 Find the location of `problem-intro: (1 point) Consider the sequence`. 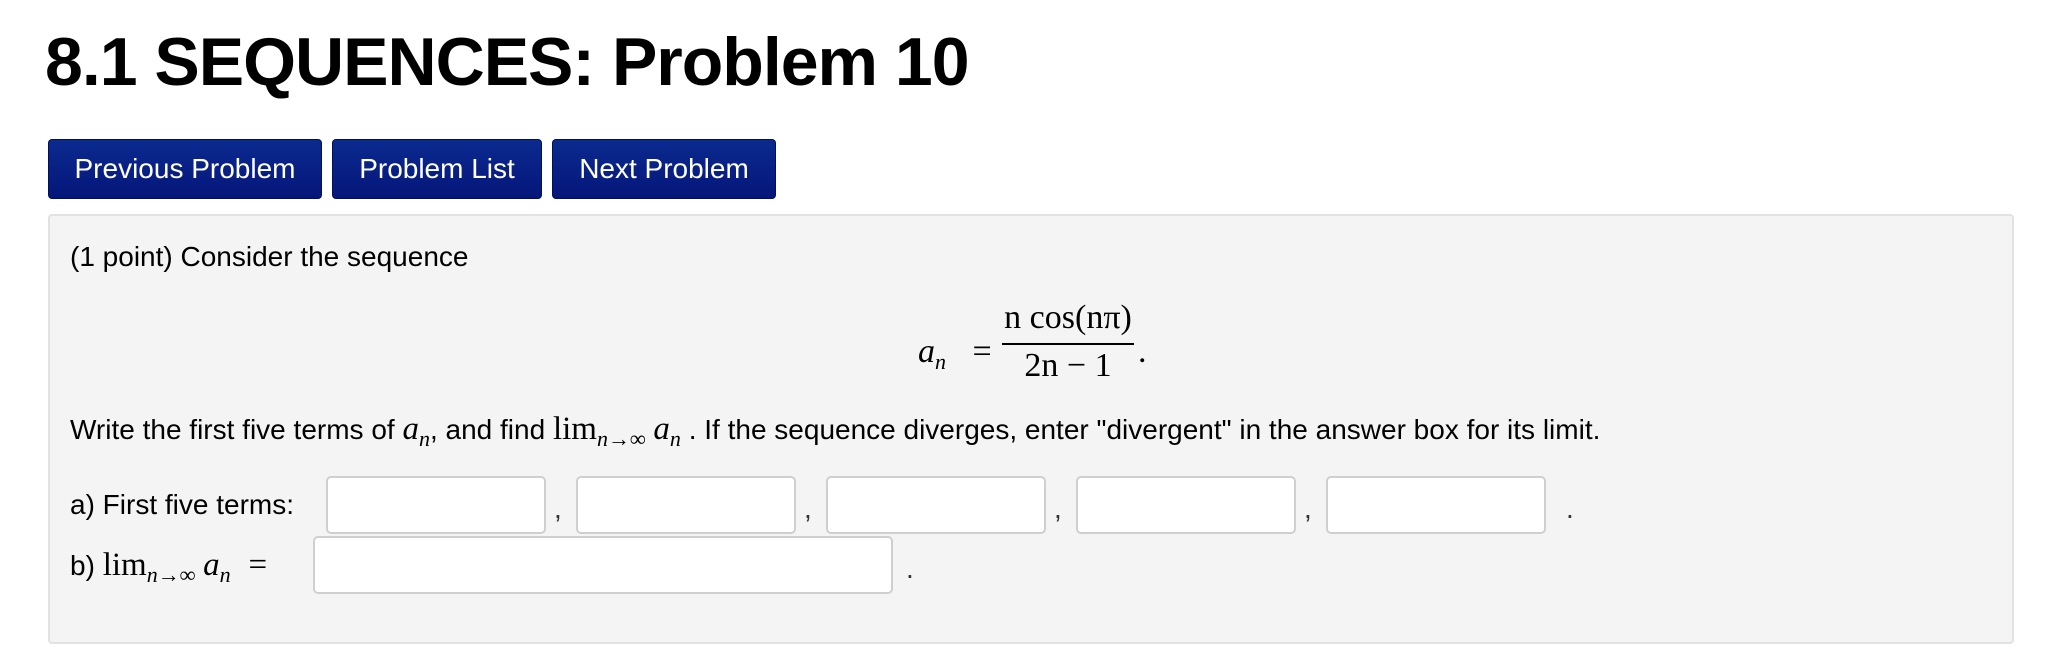

problem-intro: (1 point) Consider the sequence is located at coordinates (269, 256).